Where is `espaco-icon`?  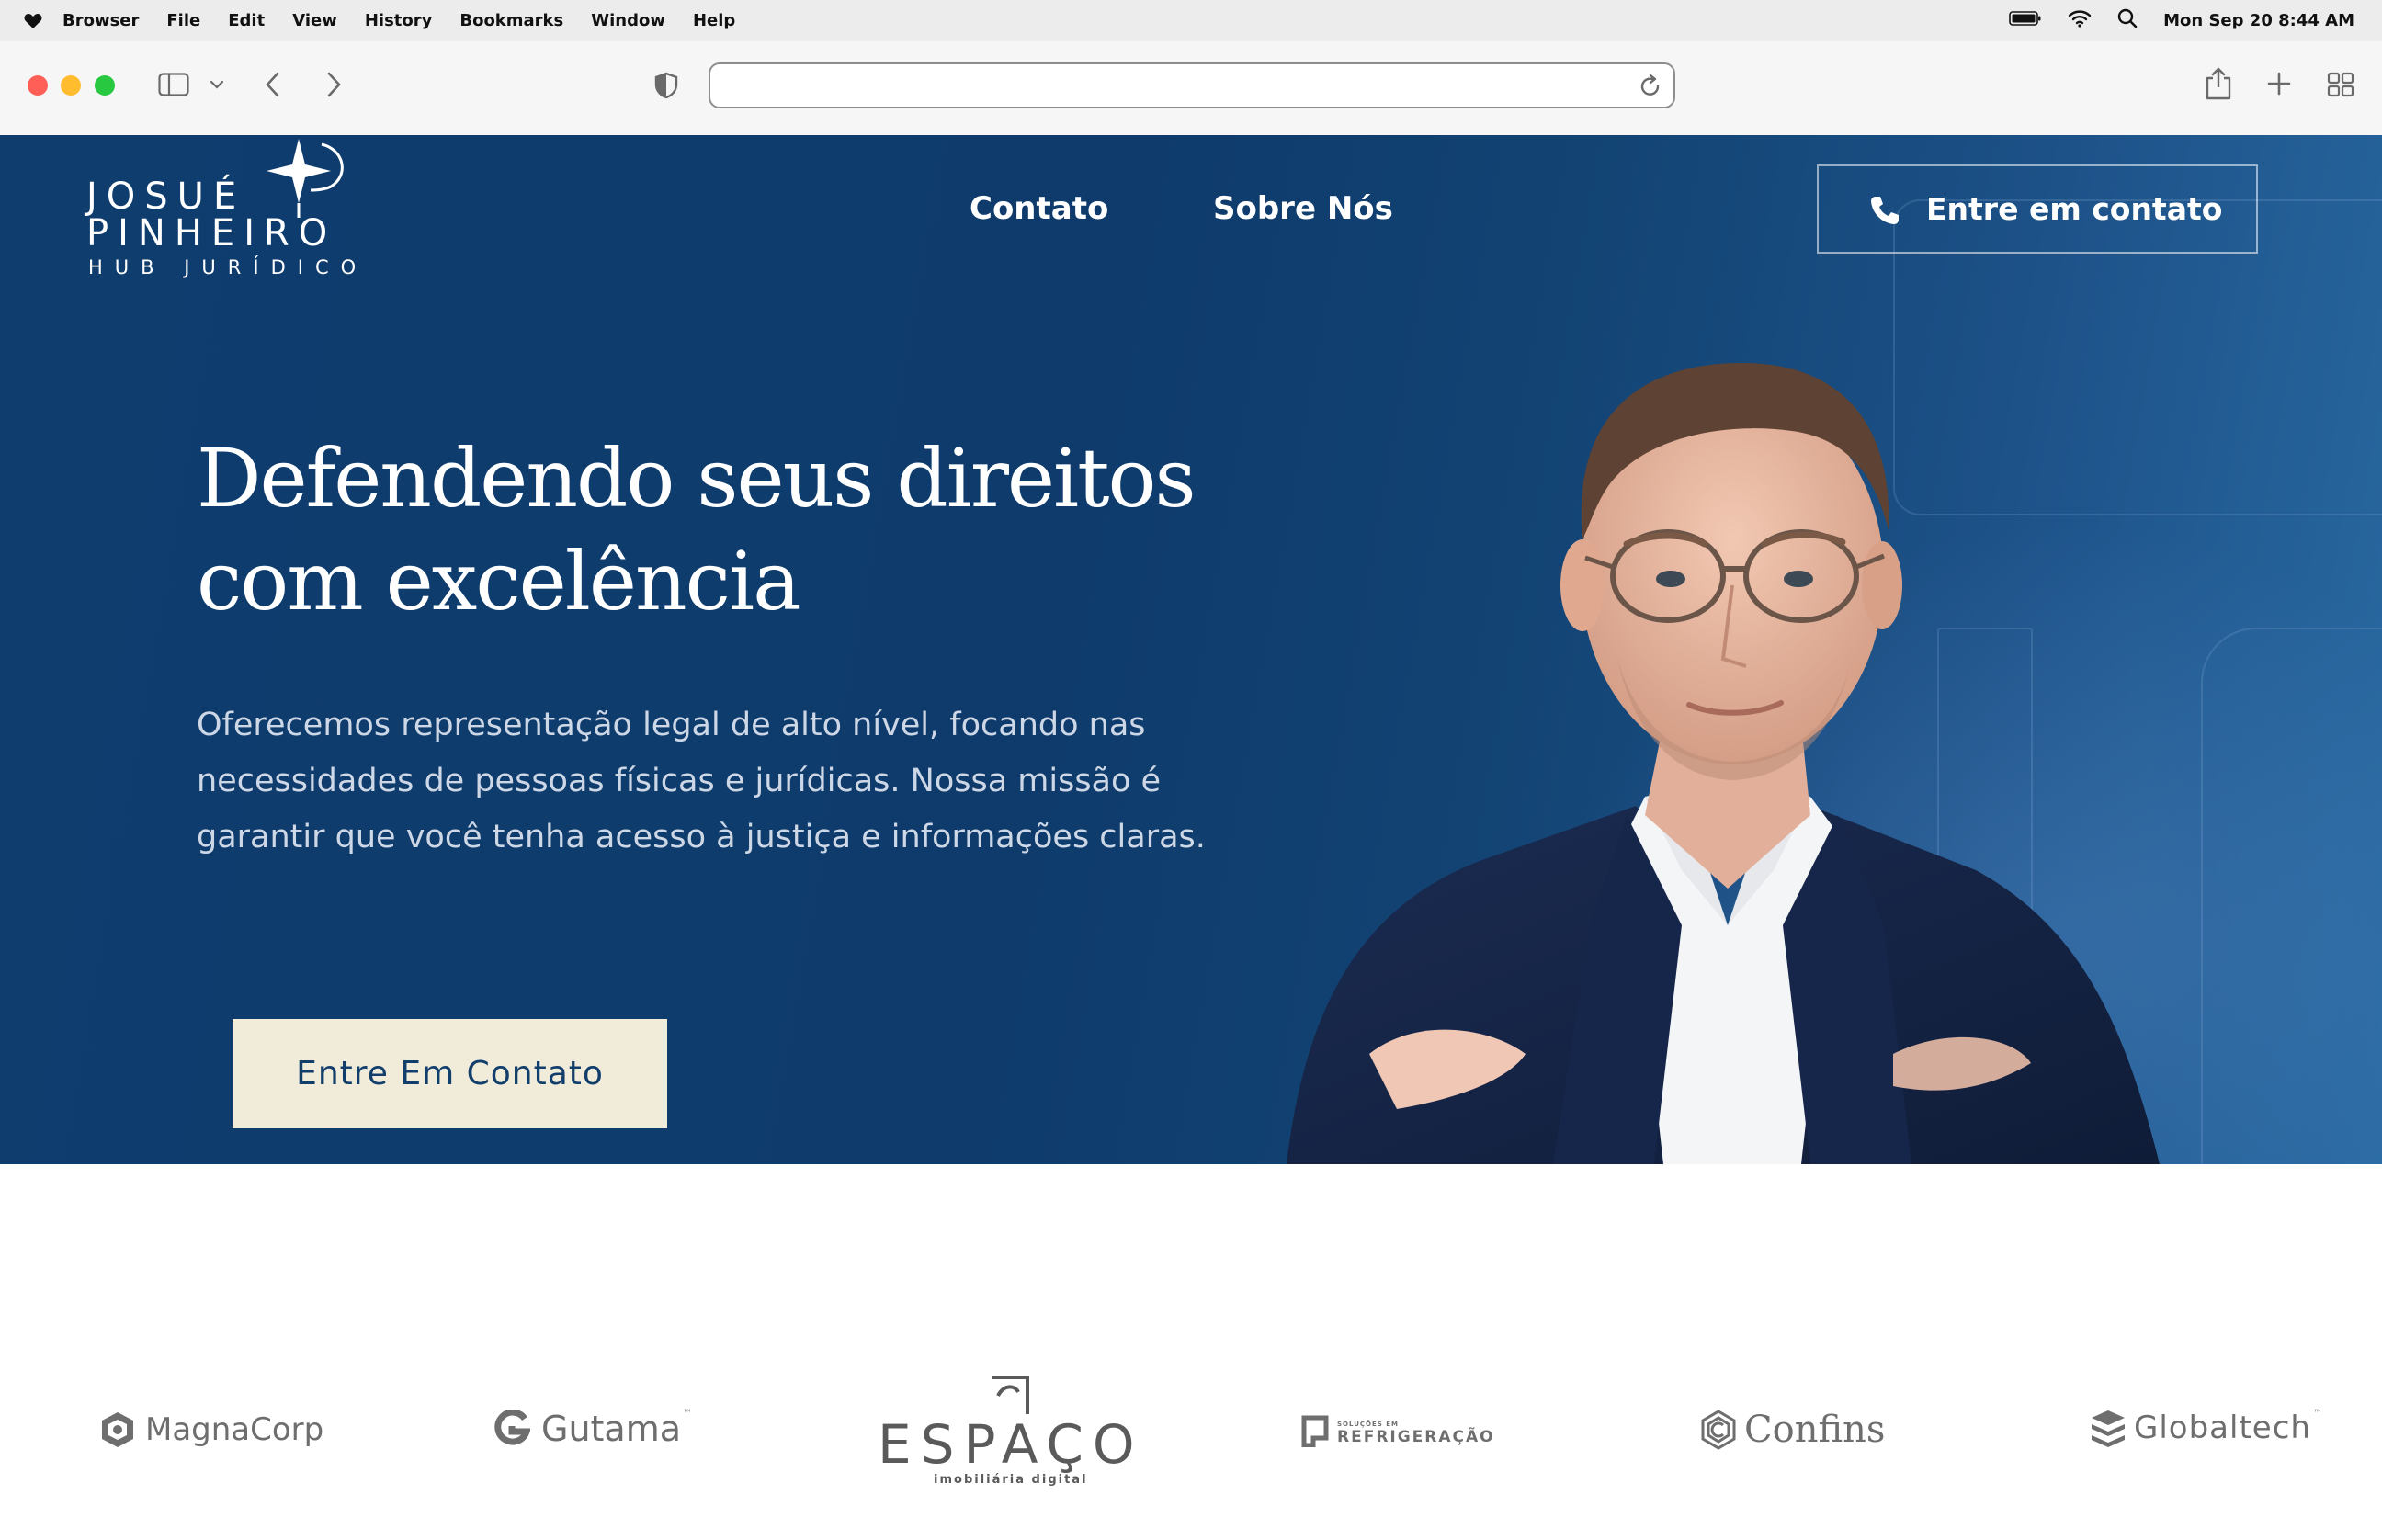 espaco-icon is located at coordinates (1011, 1392).